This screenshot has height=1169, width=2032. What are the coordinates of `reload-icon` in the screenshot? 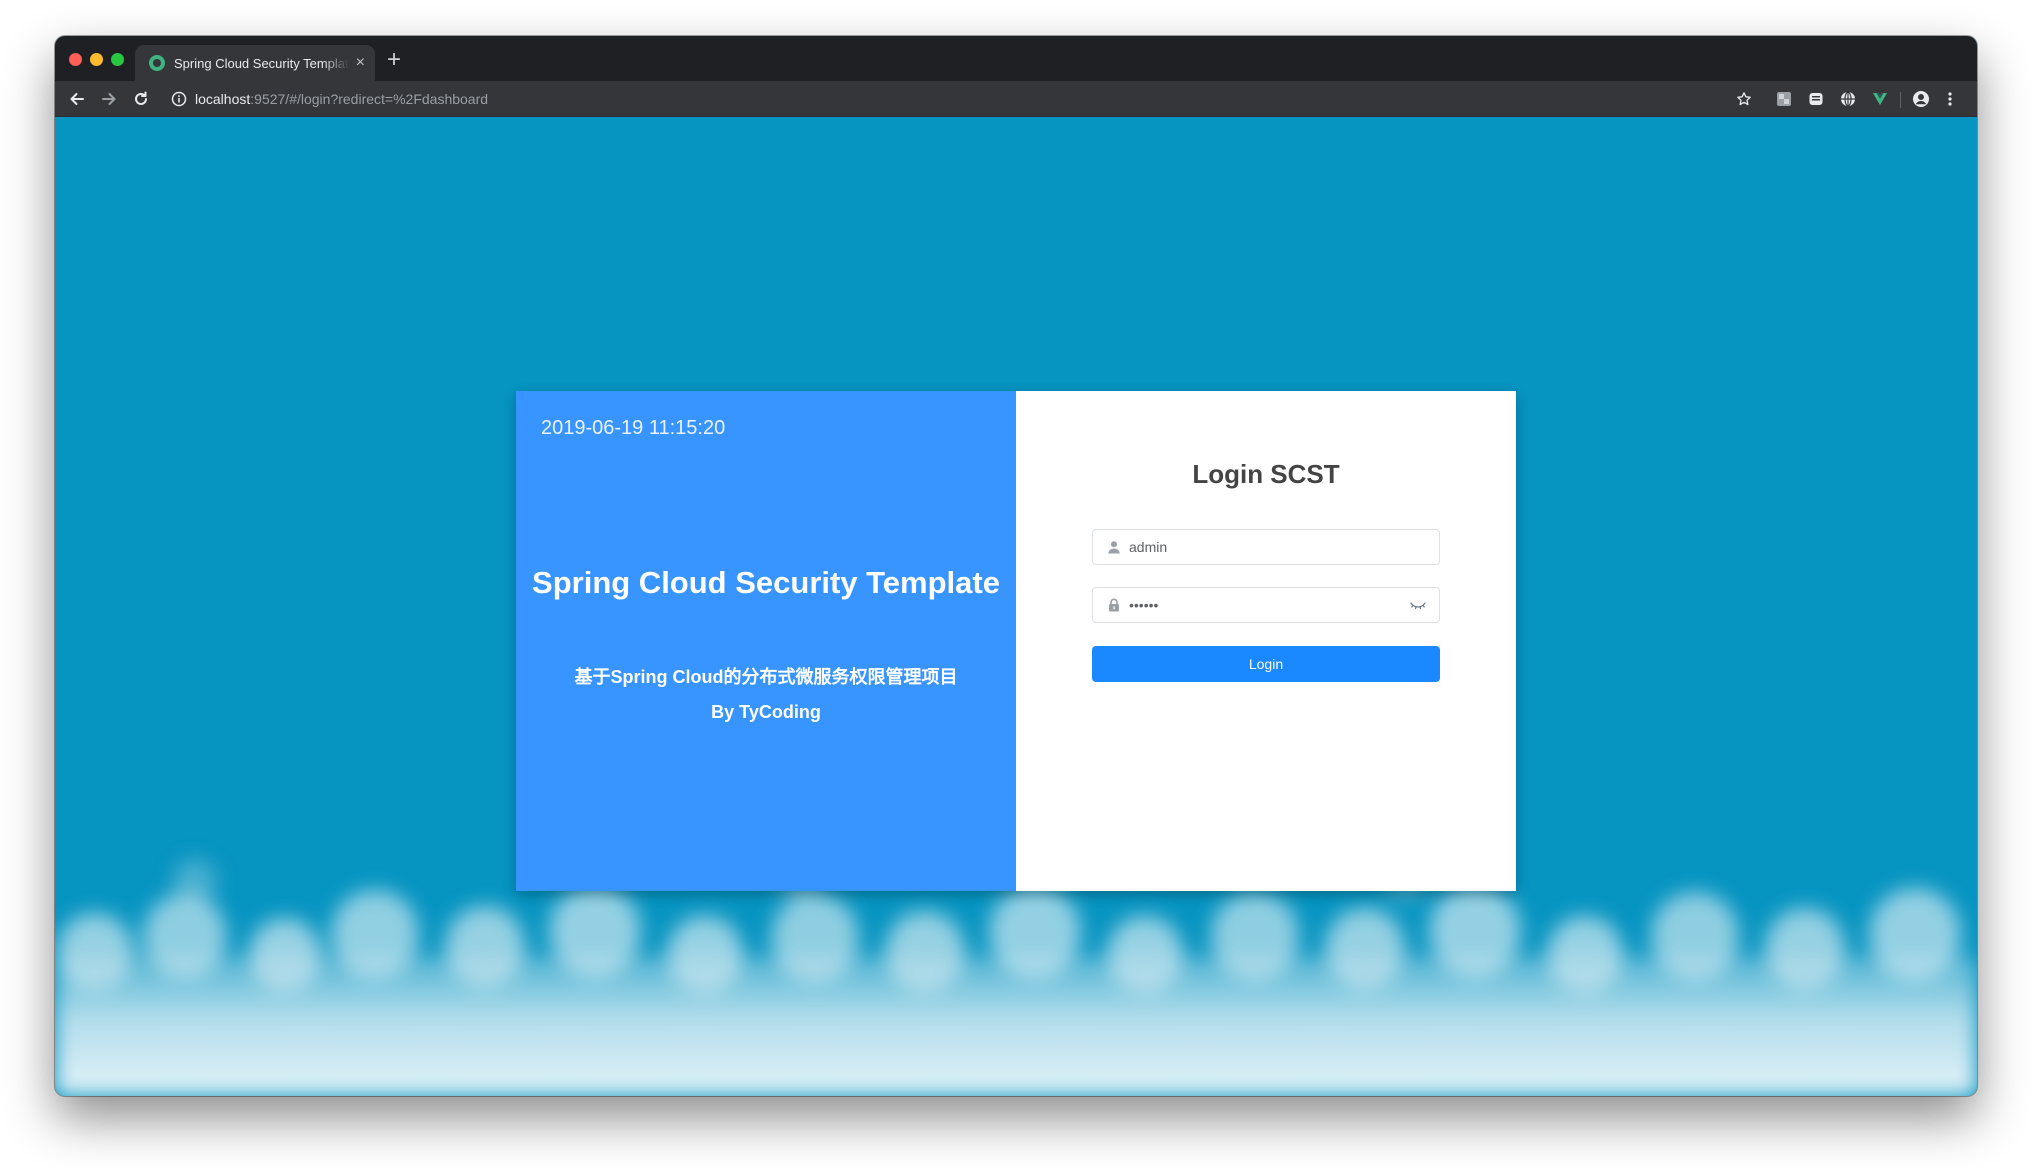 It's located at (141, 99).